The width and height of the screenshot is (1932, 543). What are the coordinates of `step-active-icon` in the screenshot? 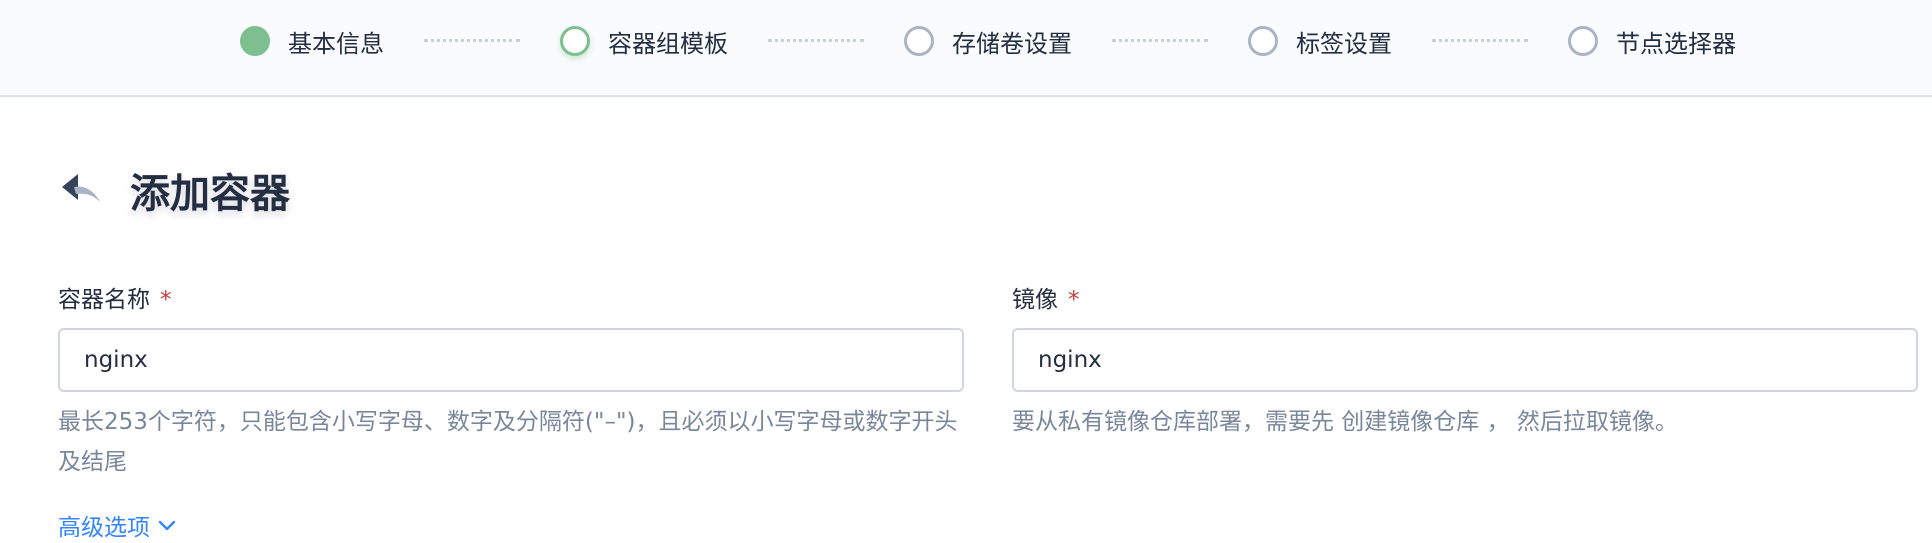 It's located at (575, 41).